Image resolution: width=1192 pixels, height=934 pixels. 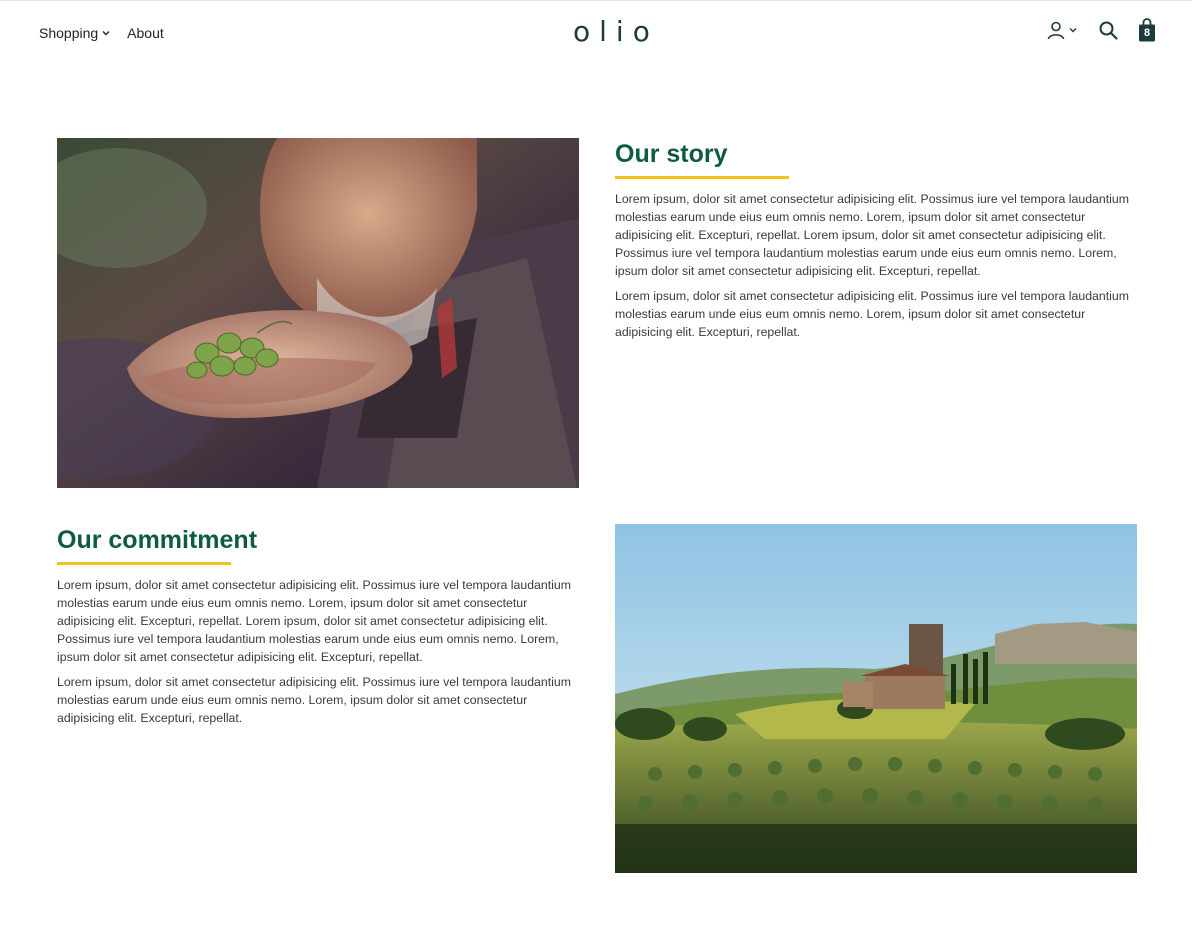 I want to click on cart-count-badge: 8, so click(x=1147, y=33).